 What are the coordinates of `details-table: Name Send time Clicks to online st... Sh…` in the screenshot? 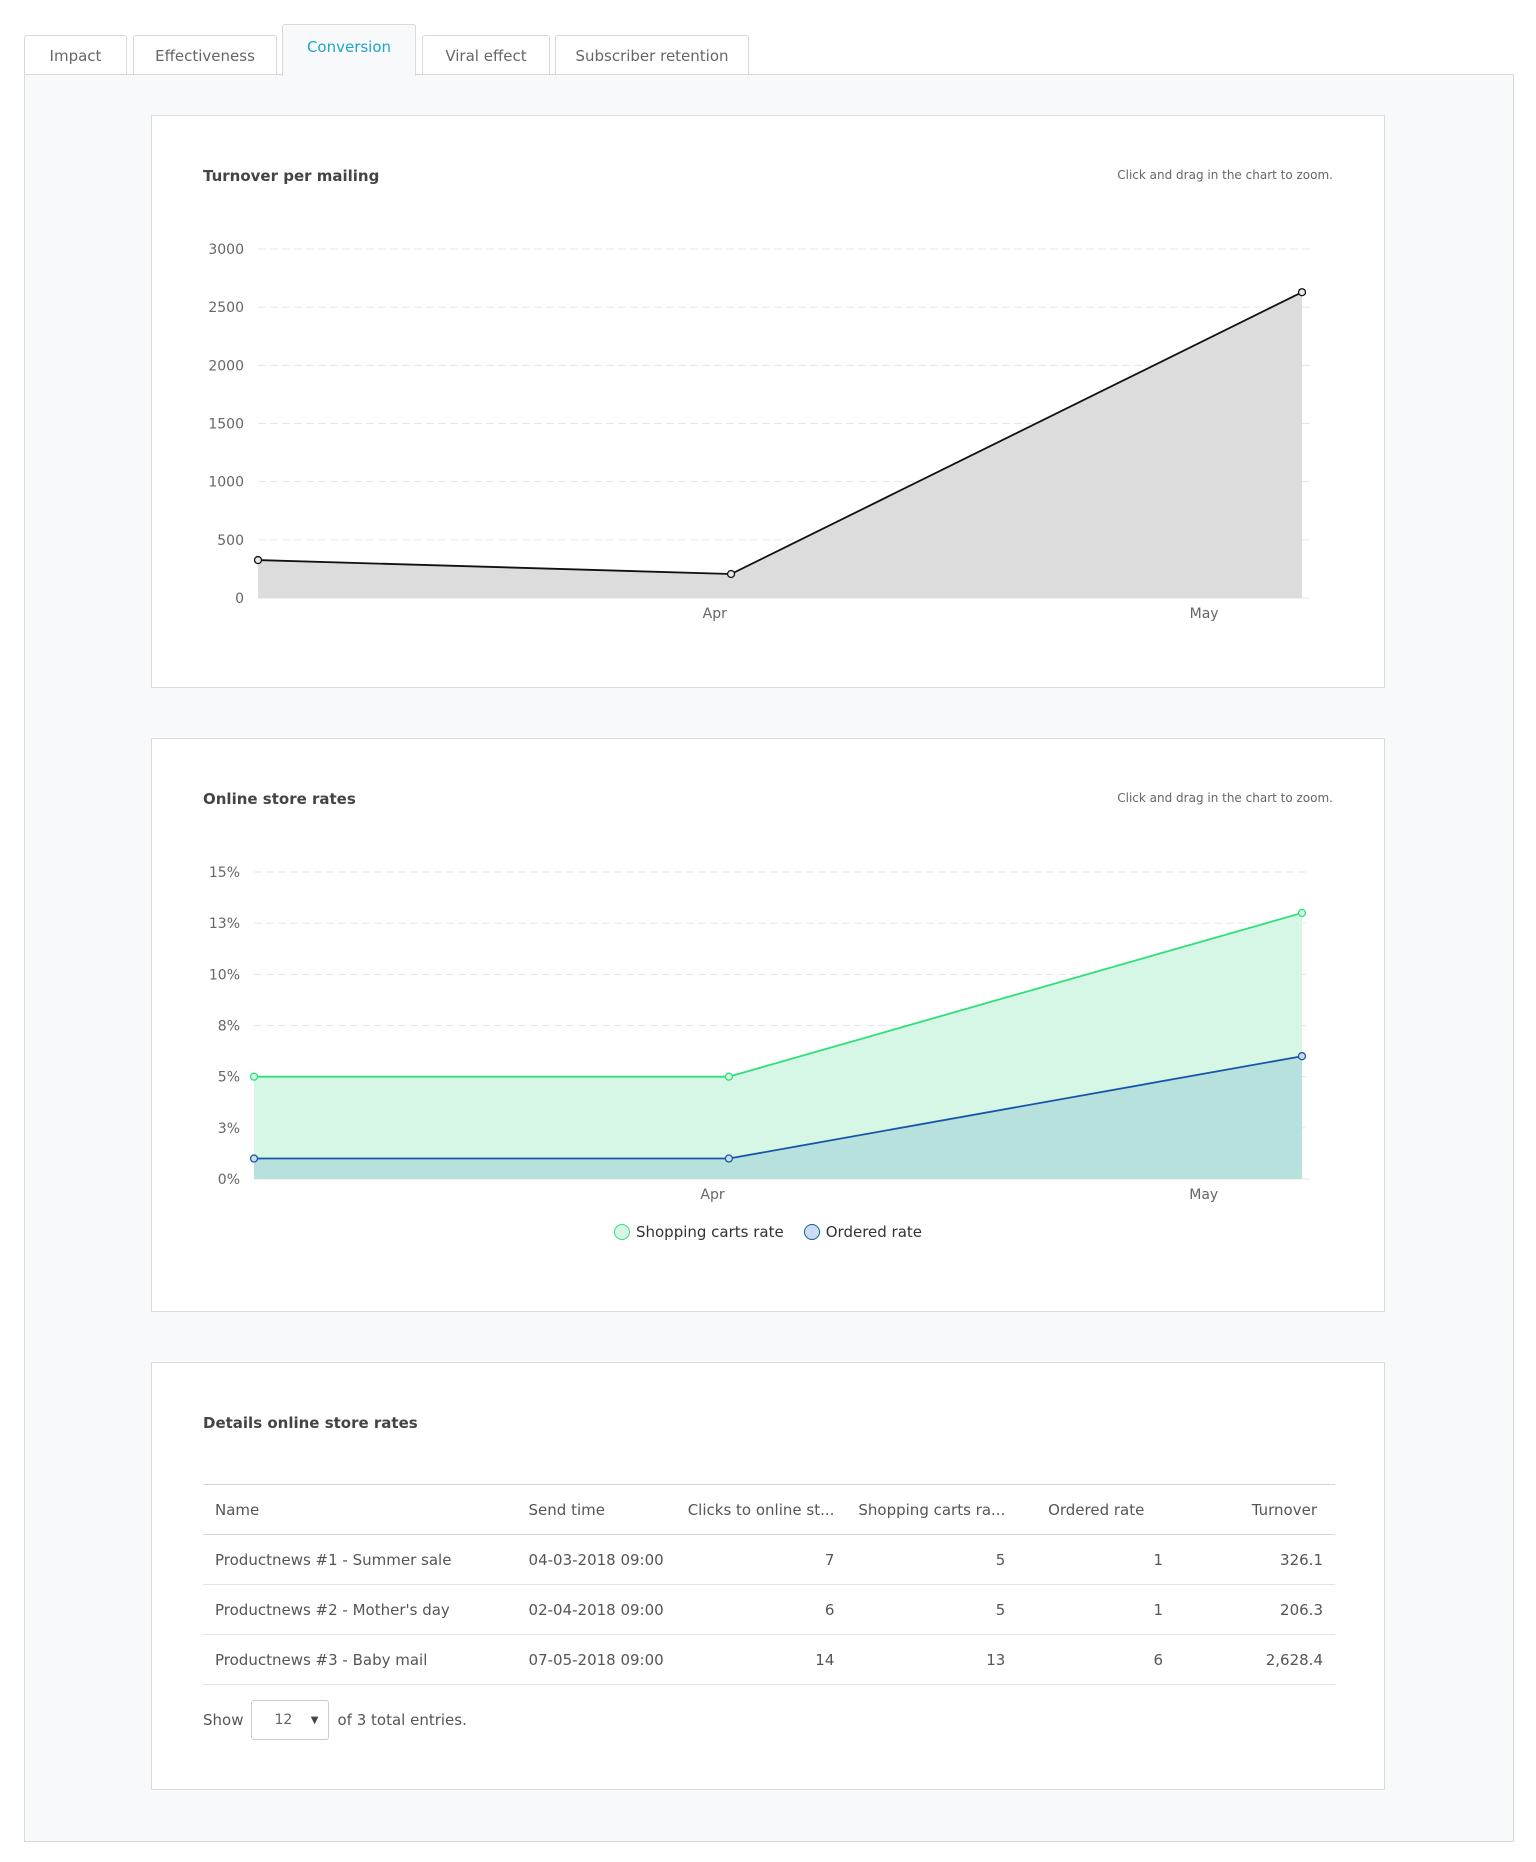 It's located at (769, 1584).